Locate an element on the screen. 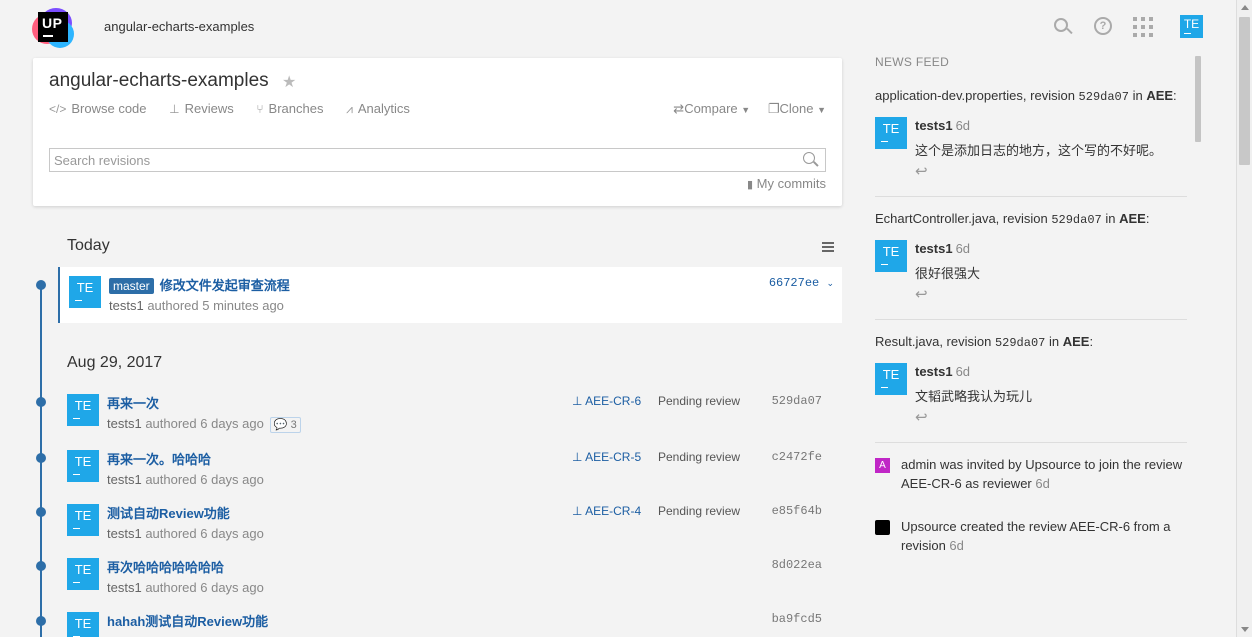 The width and height of the screenshot is (1252, 637). clone-dropdown: ❐Clone ▼ is located at coordinates (797, 109).